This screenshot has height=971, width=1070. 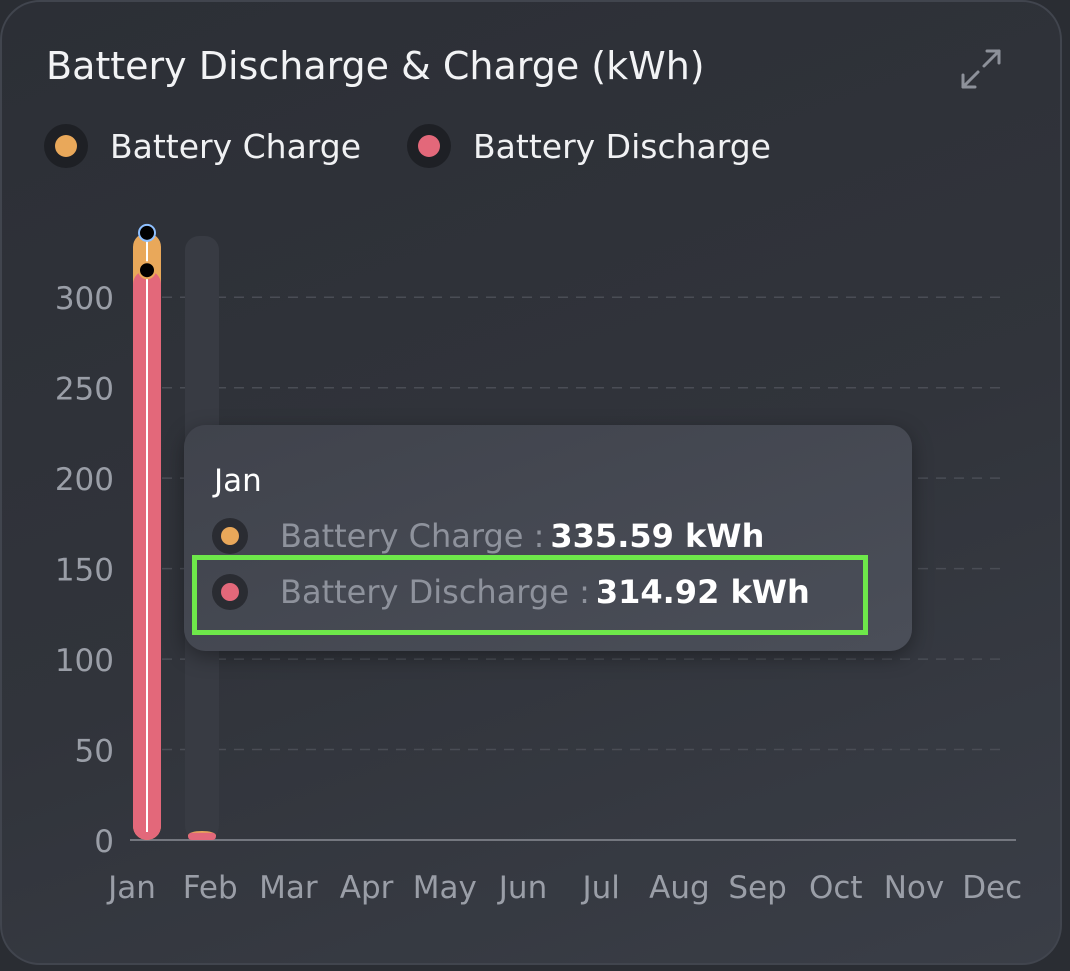 I want to click on x-tick-label-apr: Apr, so click(x=367, y=888).